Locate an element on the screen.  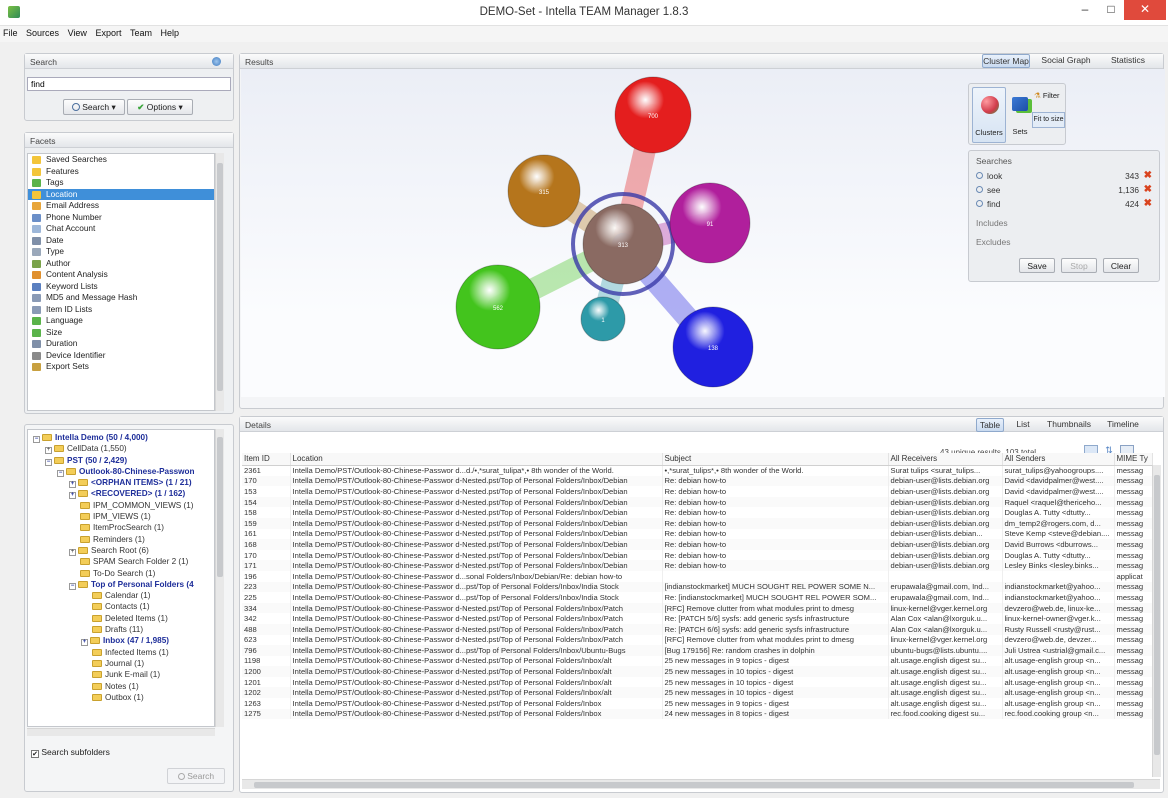
sets-button: Sets is located at coordinates (1020, 115).